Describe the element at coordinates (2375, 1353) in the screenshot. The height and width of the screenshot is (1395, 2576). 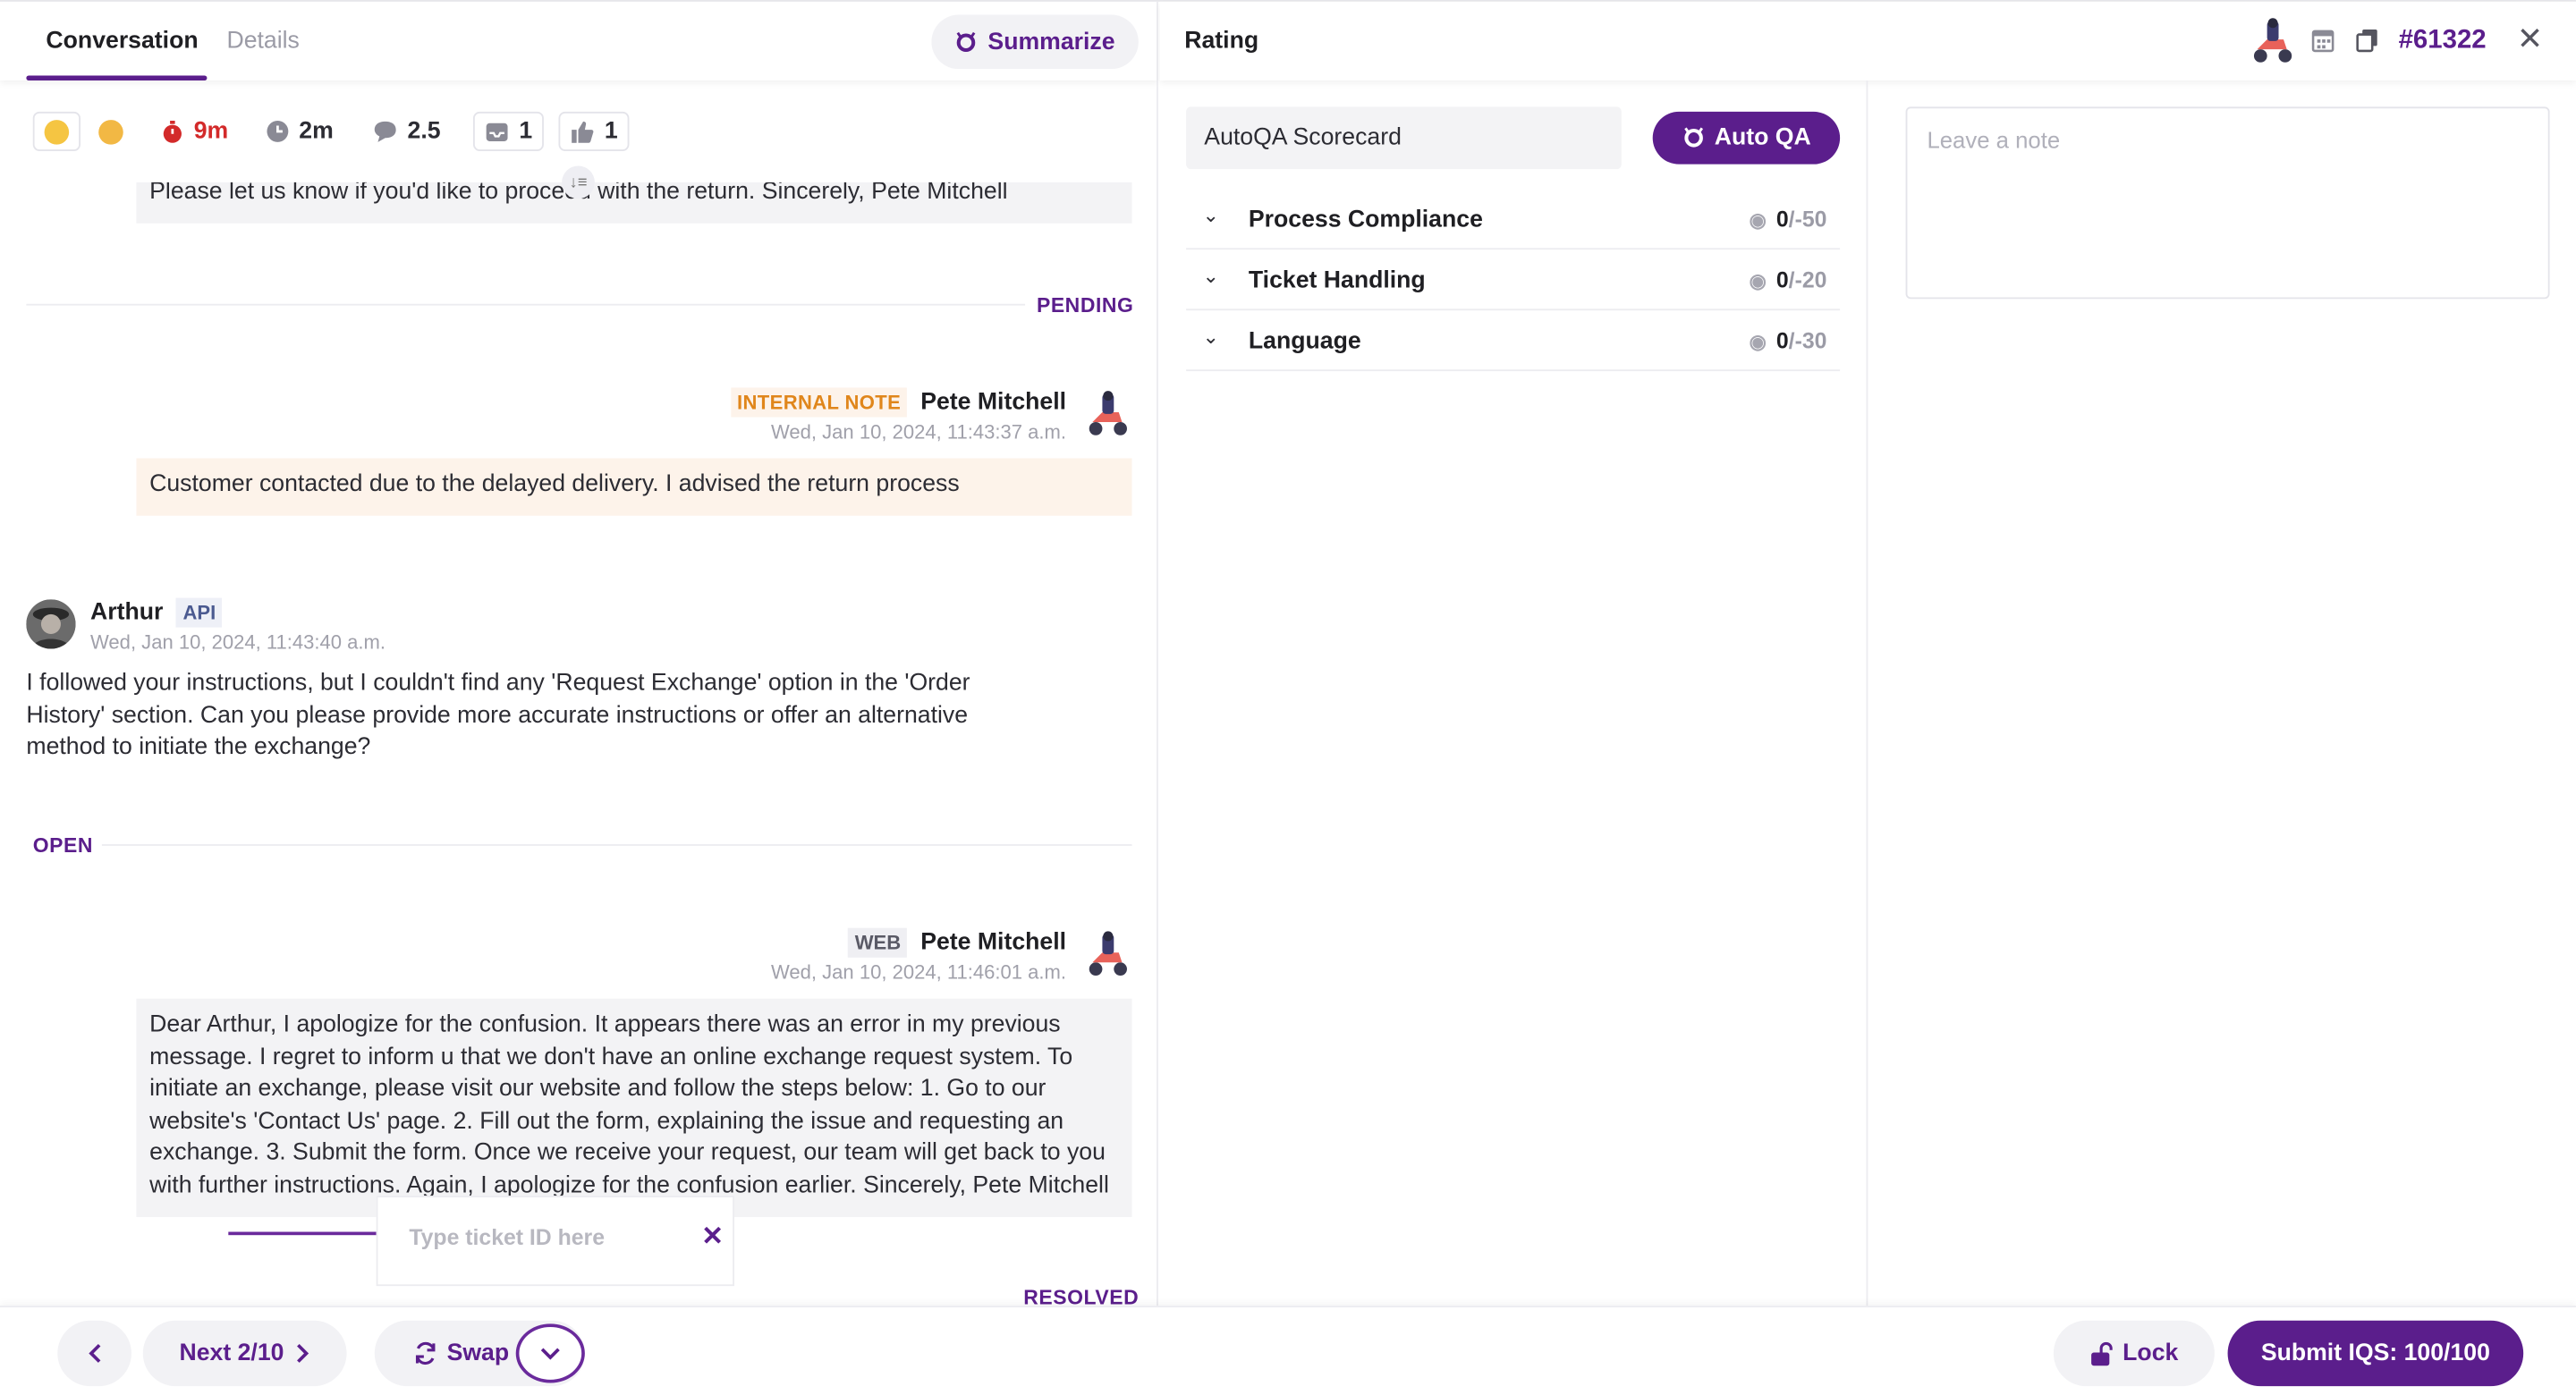
I see `submit-button: Submit IQS: 100/100` at that location.